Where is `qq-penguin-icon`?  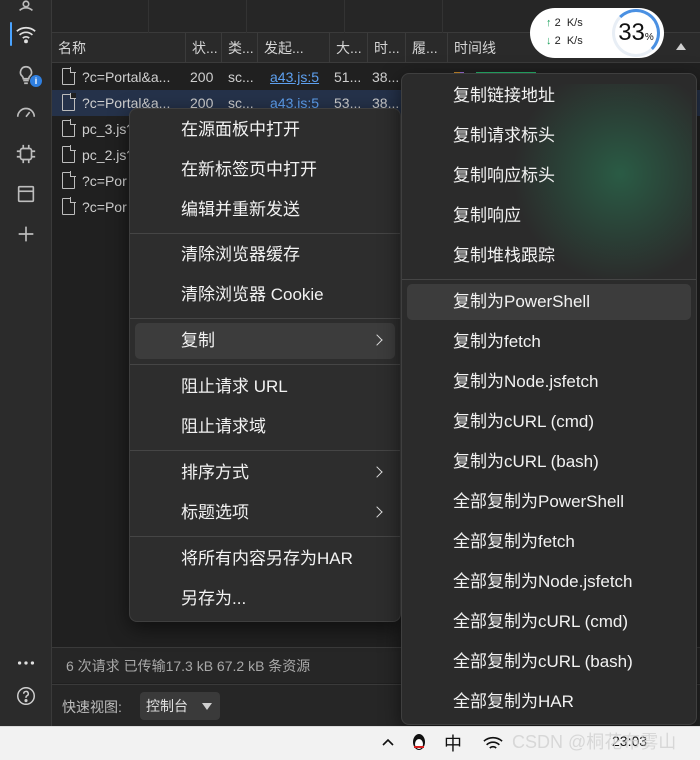 qq-penguin-icon is located at coordinates (419, 744).